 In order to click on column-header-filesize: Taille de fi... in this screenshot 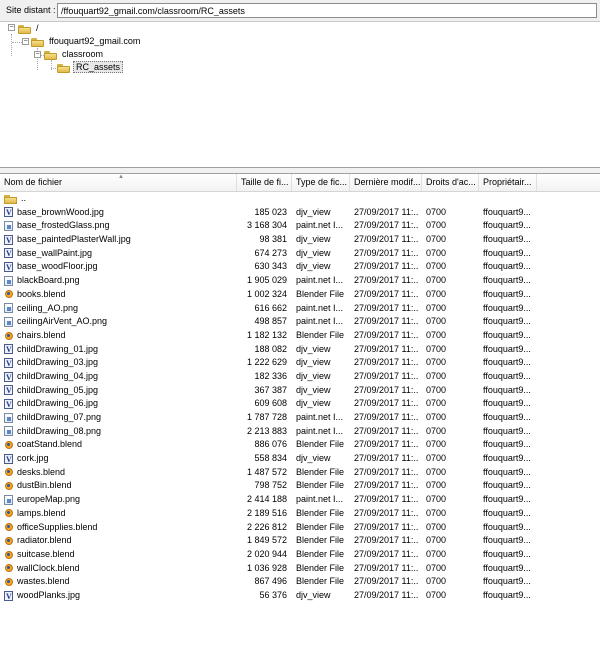, I will do `click(264, 182)`.